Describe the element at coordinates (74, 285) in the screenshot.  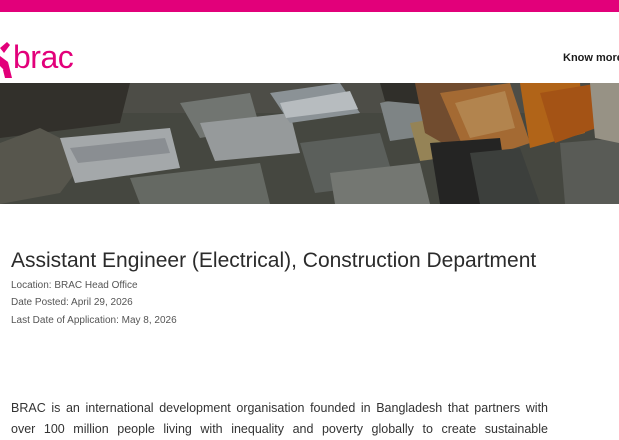
I see `job-location: Location: BRAC Head Office` at that location.